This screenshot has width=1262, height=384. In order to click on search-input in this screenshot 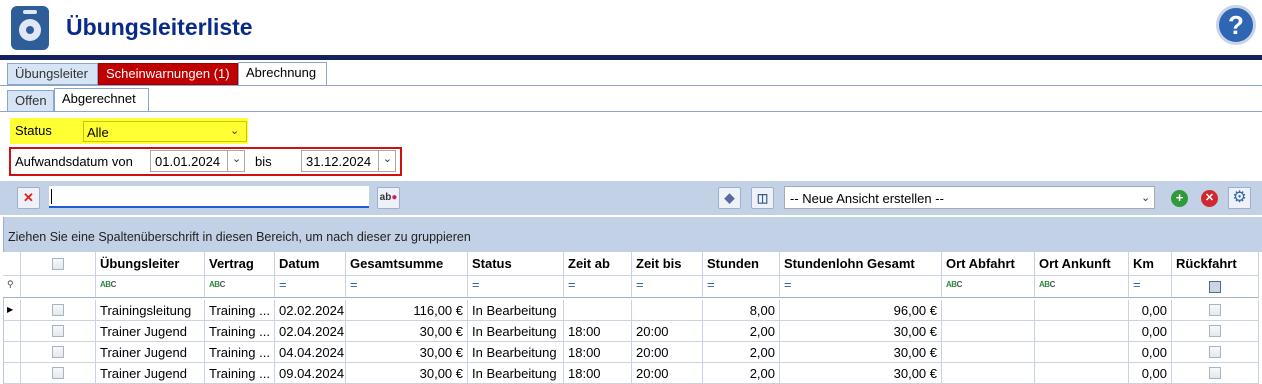, I will do `click(209, 197)`.